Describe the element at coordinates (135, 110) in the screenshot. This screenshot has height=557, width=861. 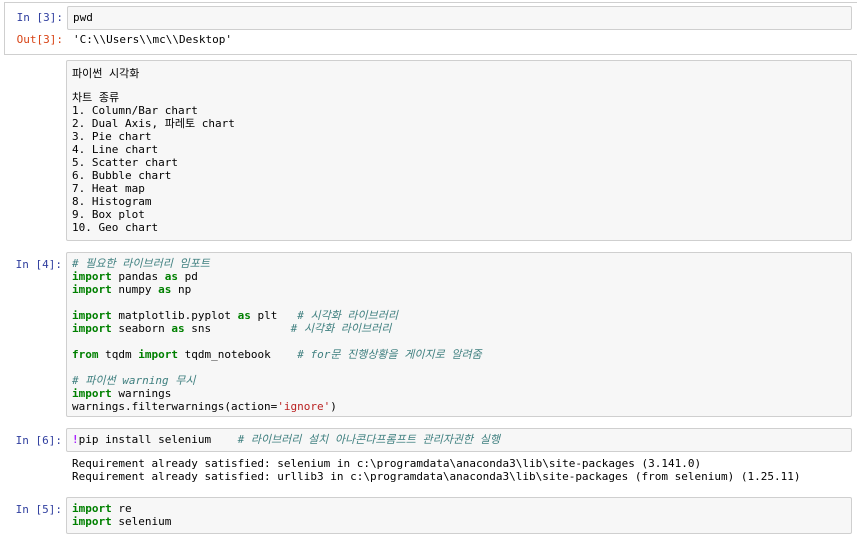
I see `chart-type-item: 1. Column/Bar chart` at that location.